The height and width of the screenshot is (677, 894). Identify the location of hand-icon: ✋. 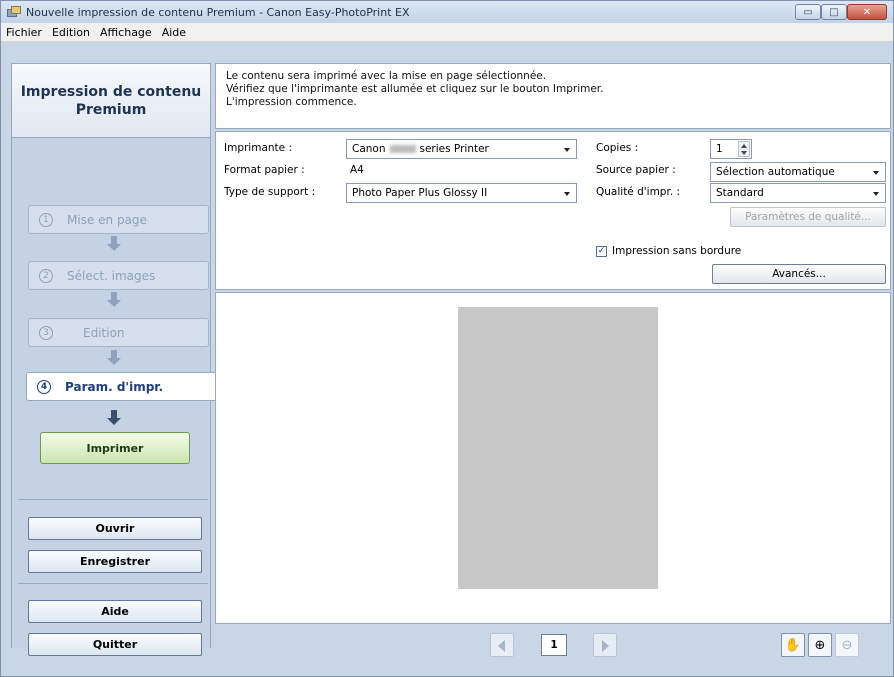
(793, 645).